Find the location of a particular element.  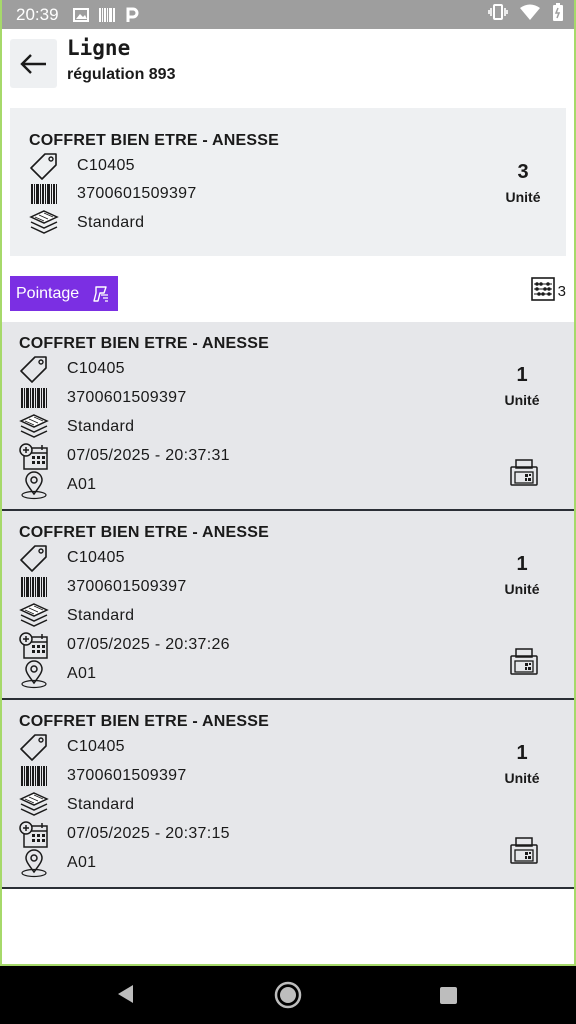

status-bar: 20:39 is located at coordinates (288, 14).